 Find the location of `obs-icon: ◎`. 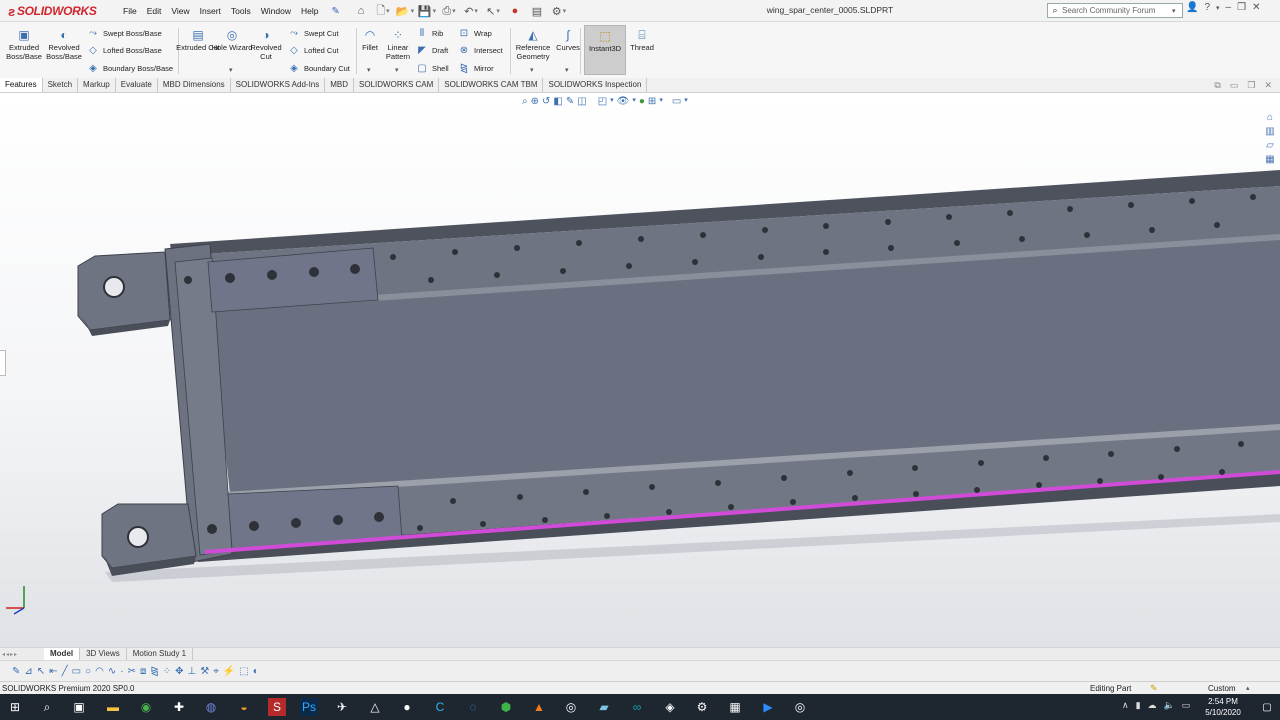

obs-icon: ◎ is located at coordinates (800, 707).